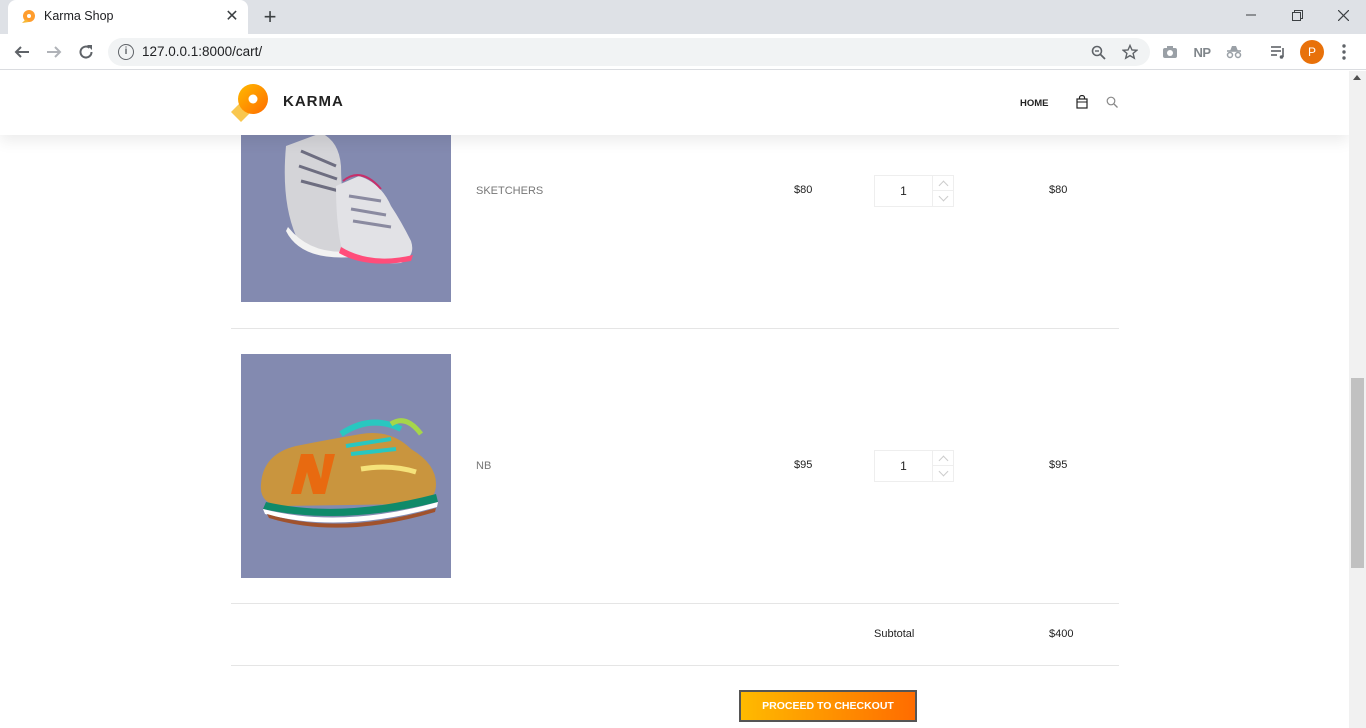  What do you see at coordinates (1058, 190) in the screenshot?
I see `product-total: $80` at bounding box center [1058, 190].